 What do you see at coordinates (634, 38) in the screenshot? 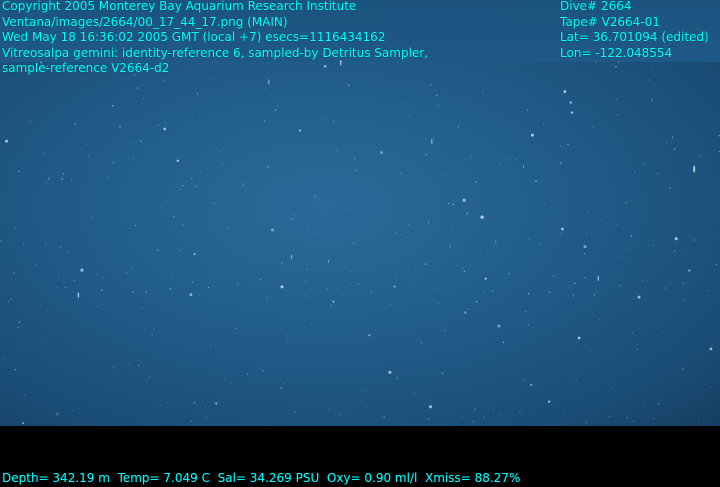
I see `latitude: Lat= 36.701094 (edited)` at bounding box center [634, 38].